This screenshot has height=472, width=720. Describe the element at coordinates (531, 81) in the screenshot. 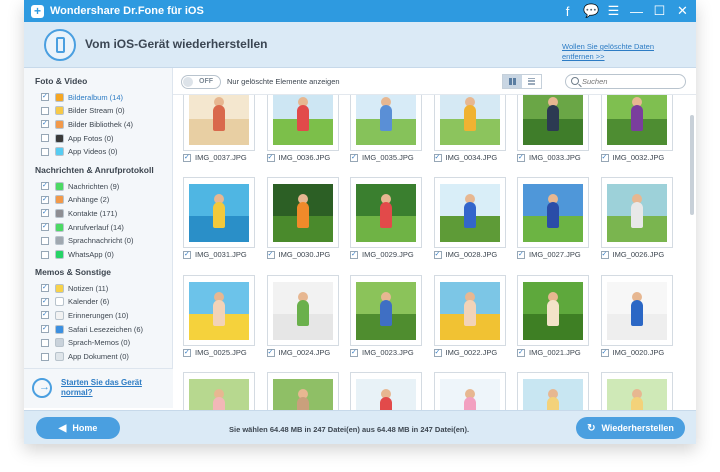

I see `list-view-button` at that location.